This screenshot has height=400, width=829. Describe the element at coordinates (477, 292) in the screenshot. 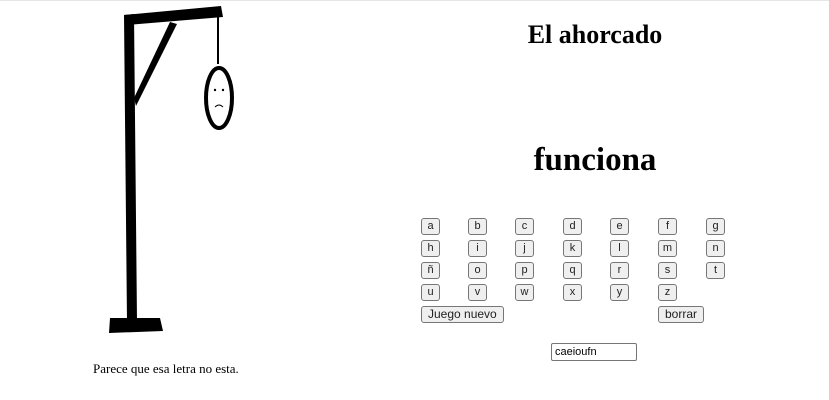

I see `letter-button: v` at that location.